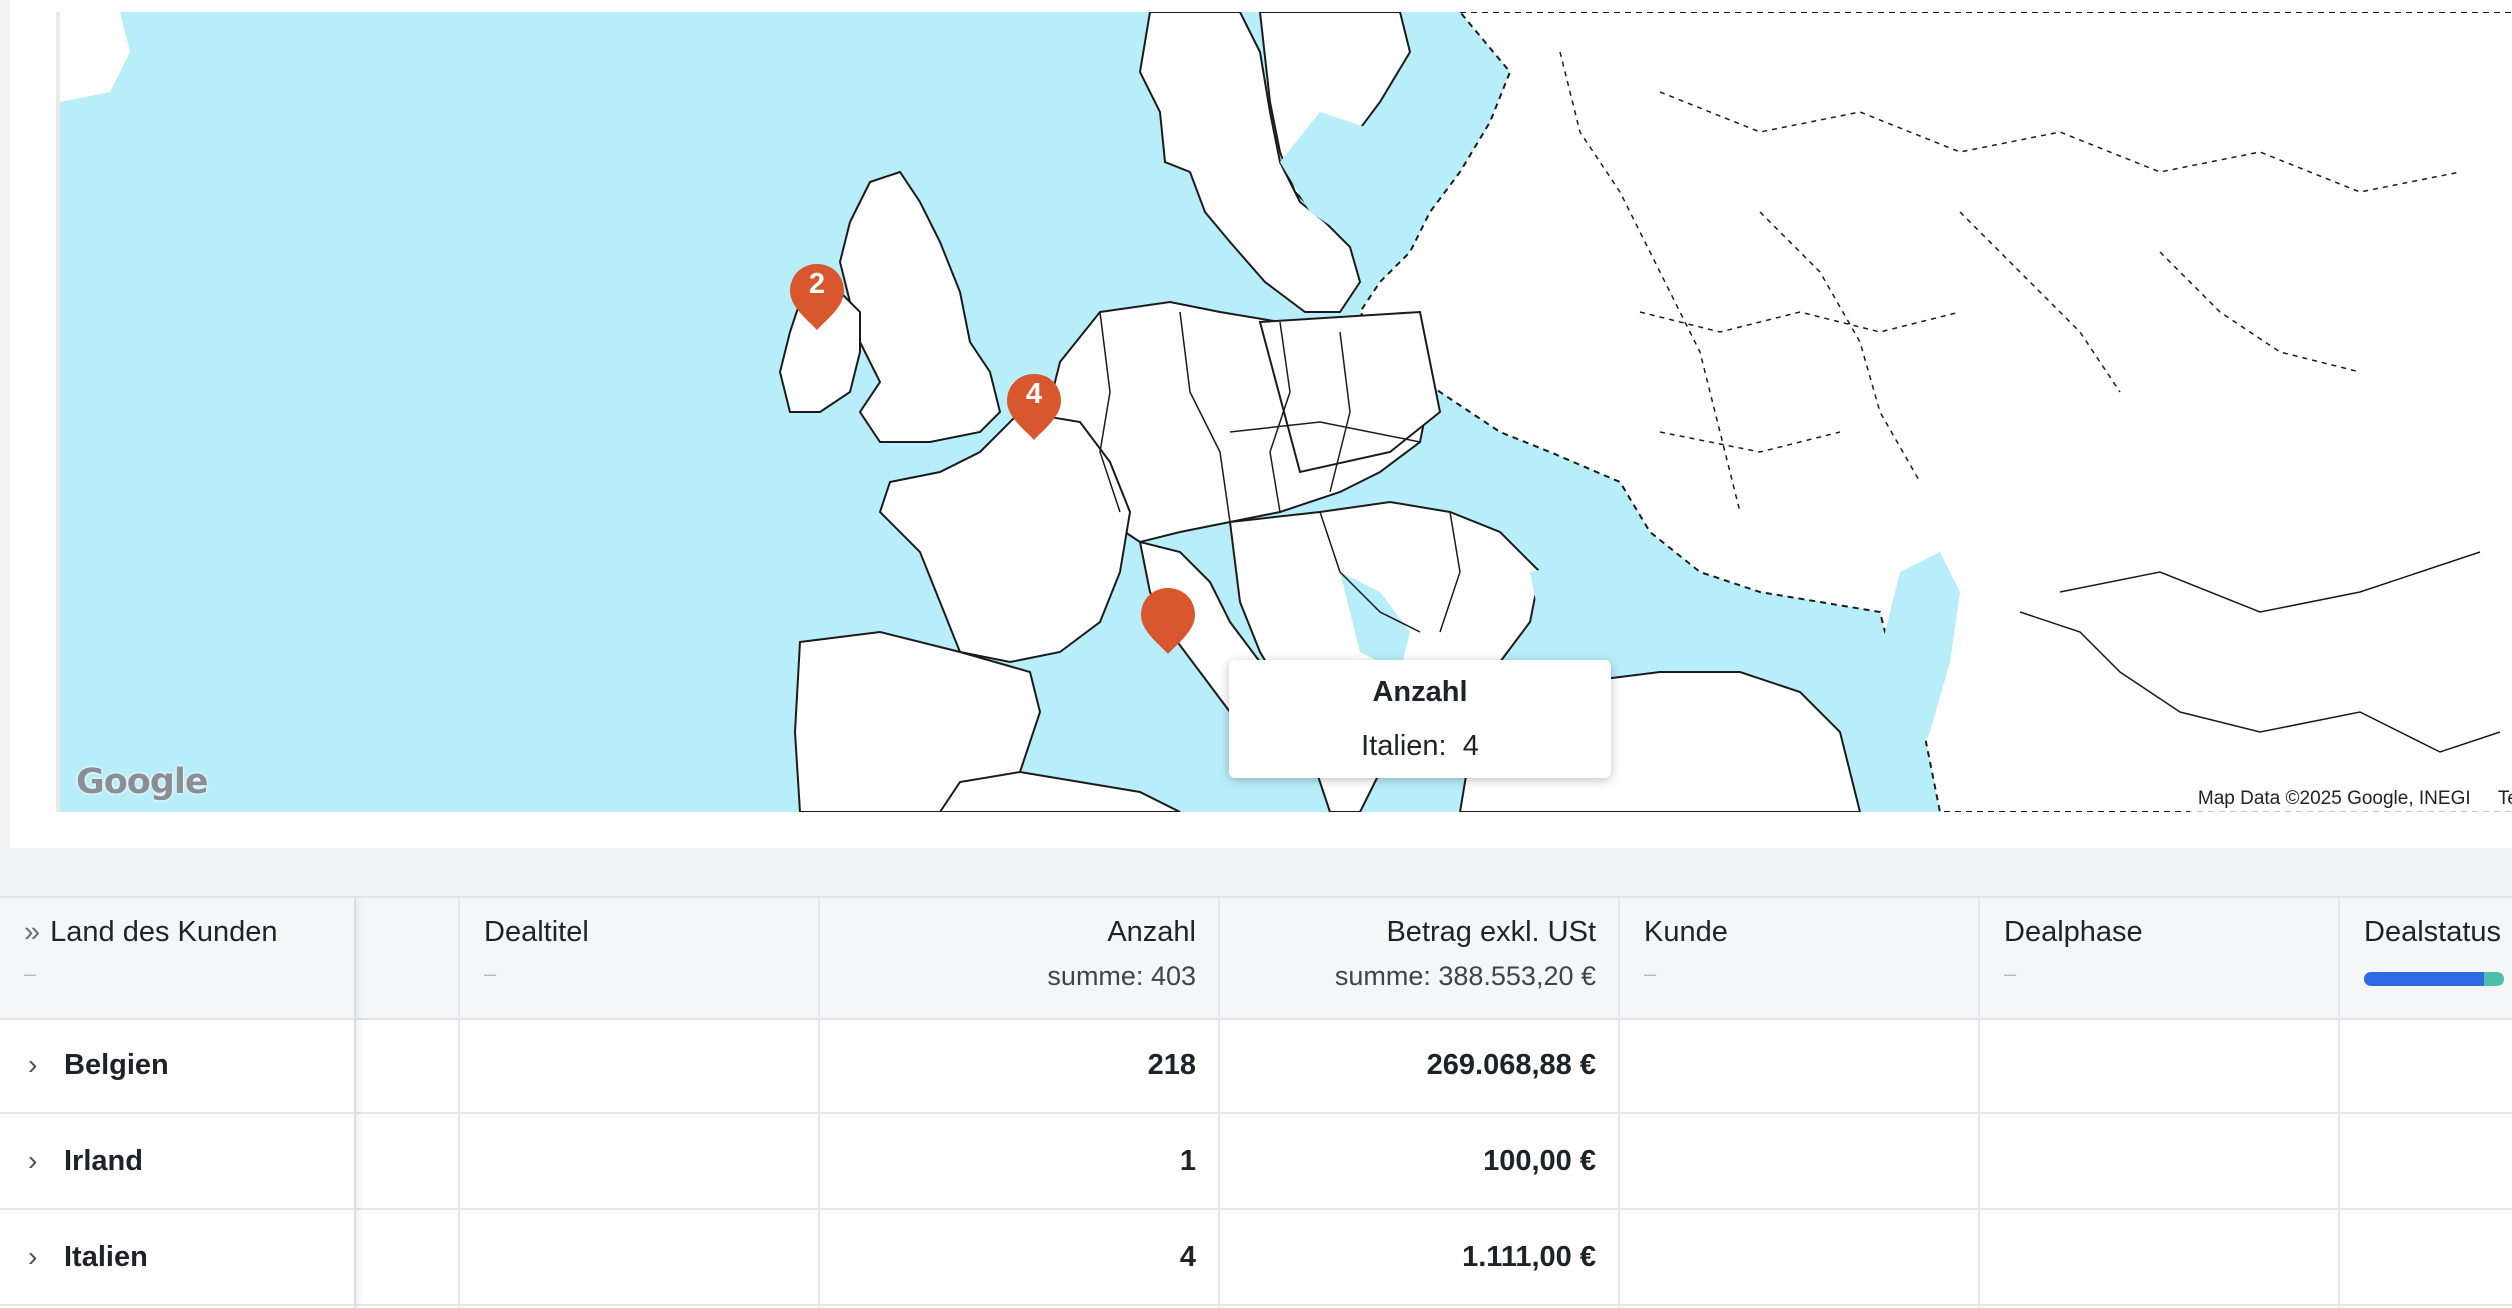  What do you see at coordinates (1511, 1065) in the screenshot?
I see `row-betrag: 269.068,88 €` at bounding box center [1511, 1065].